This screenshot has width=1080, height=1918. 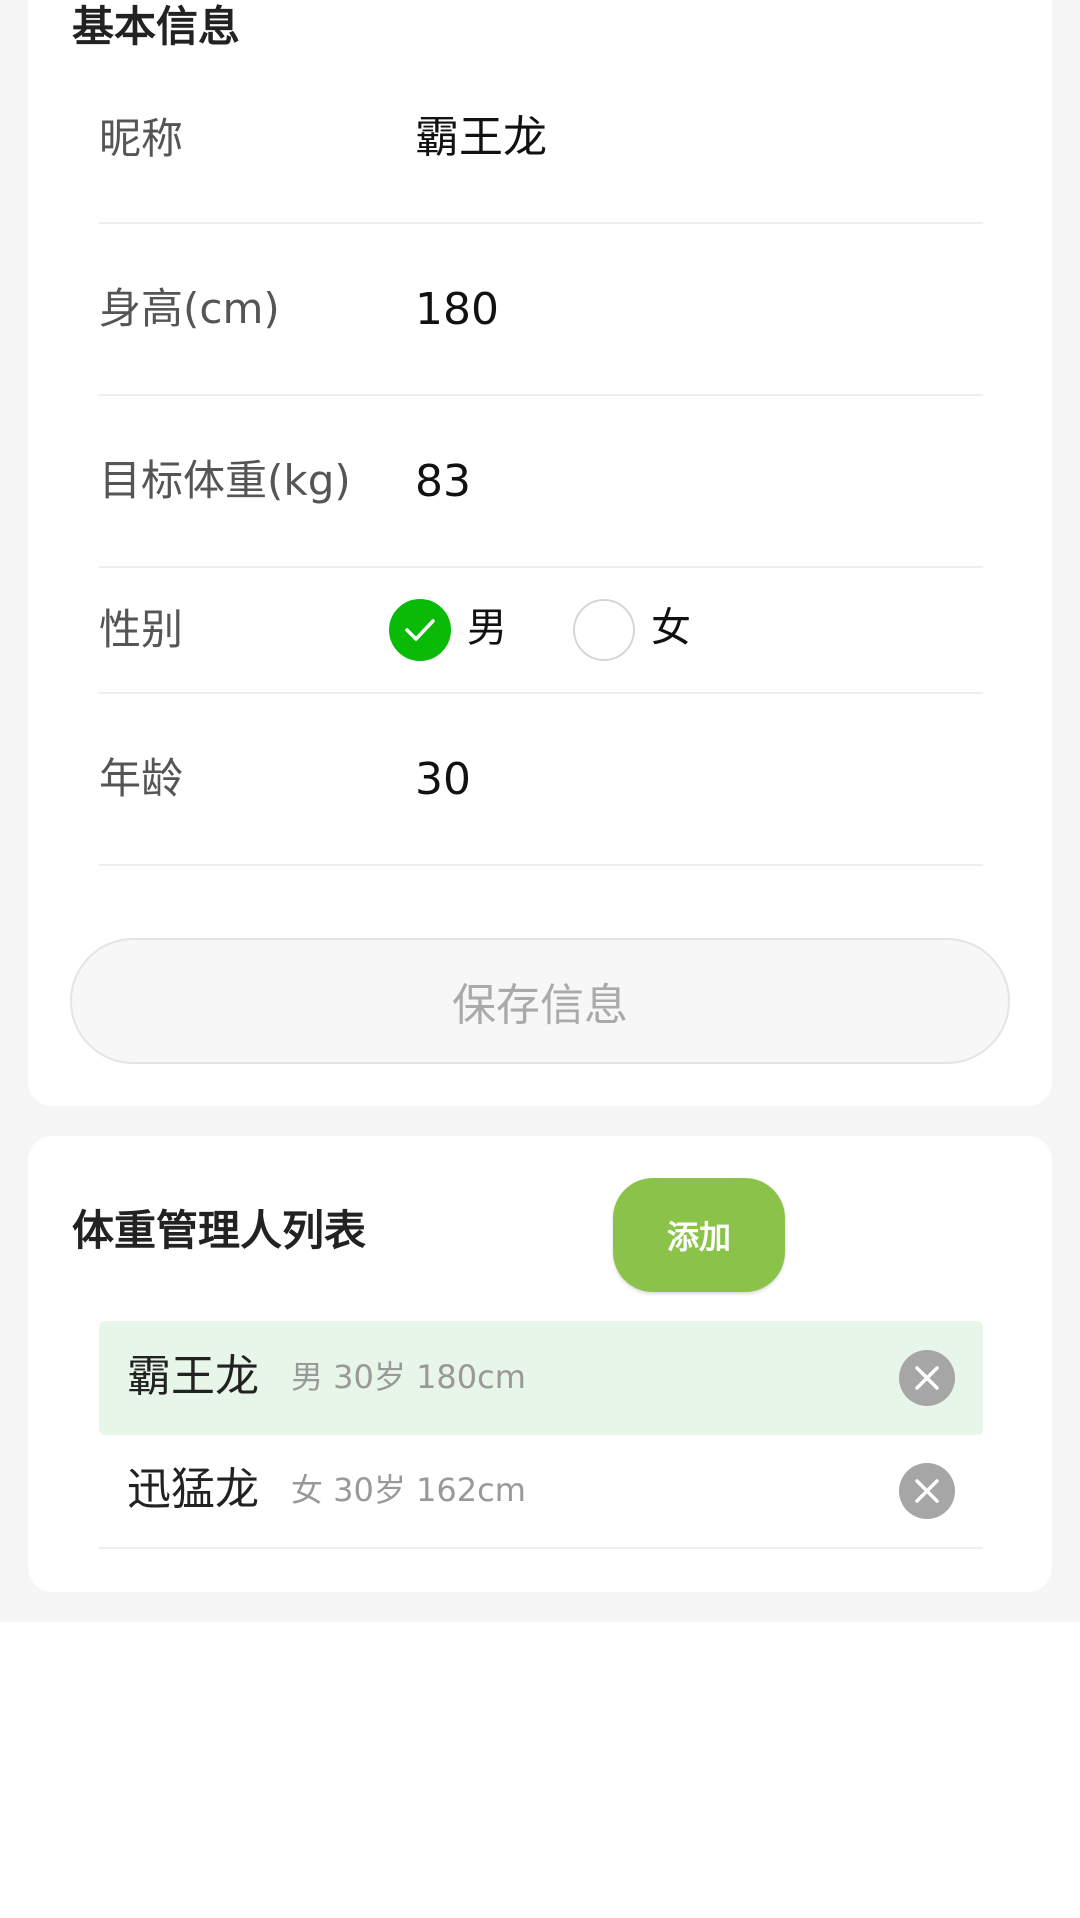 What do you see at coordinates (541, 1492) in the screenshot?
I see `list-item: 迅猛龙 女 30岁 162cm` at bounding box center [541, 1492].